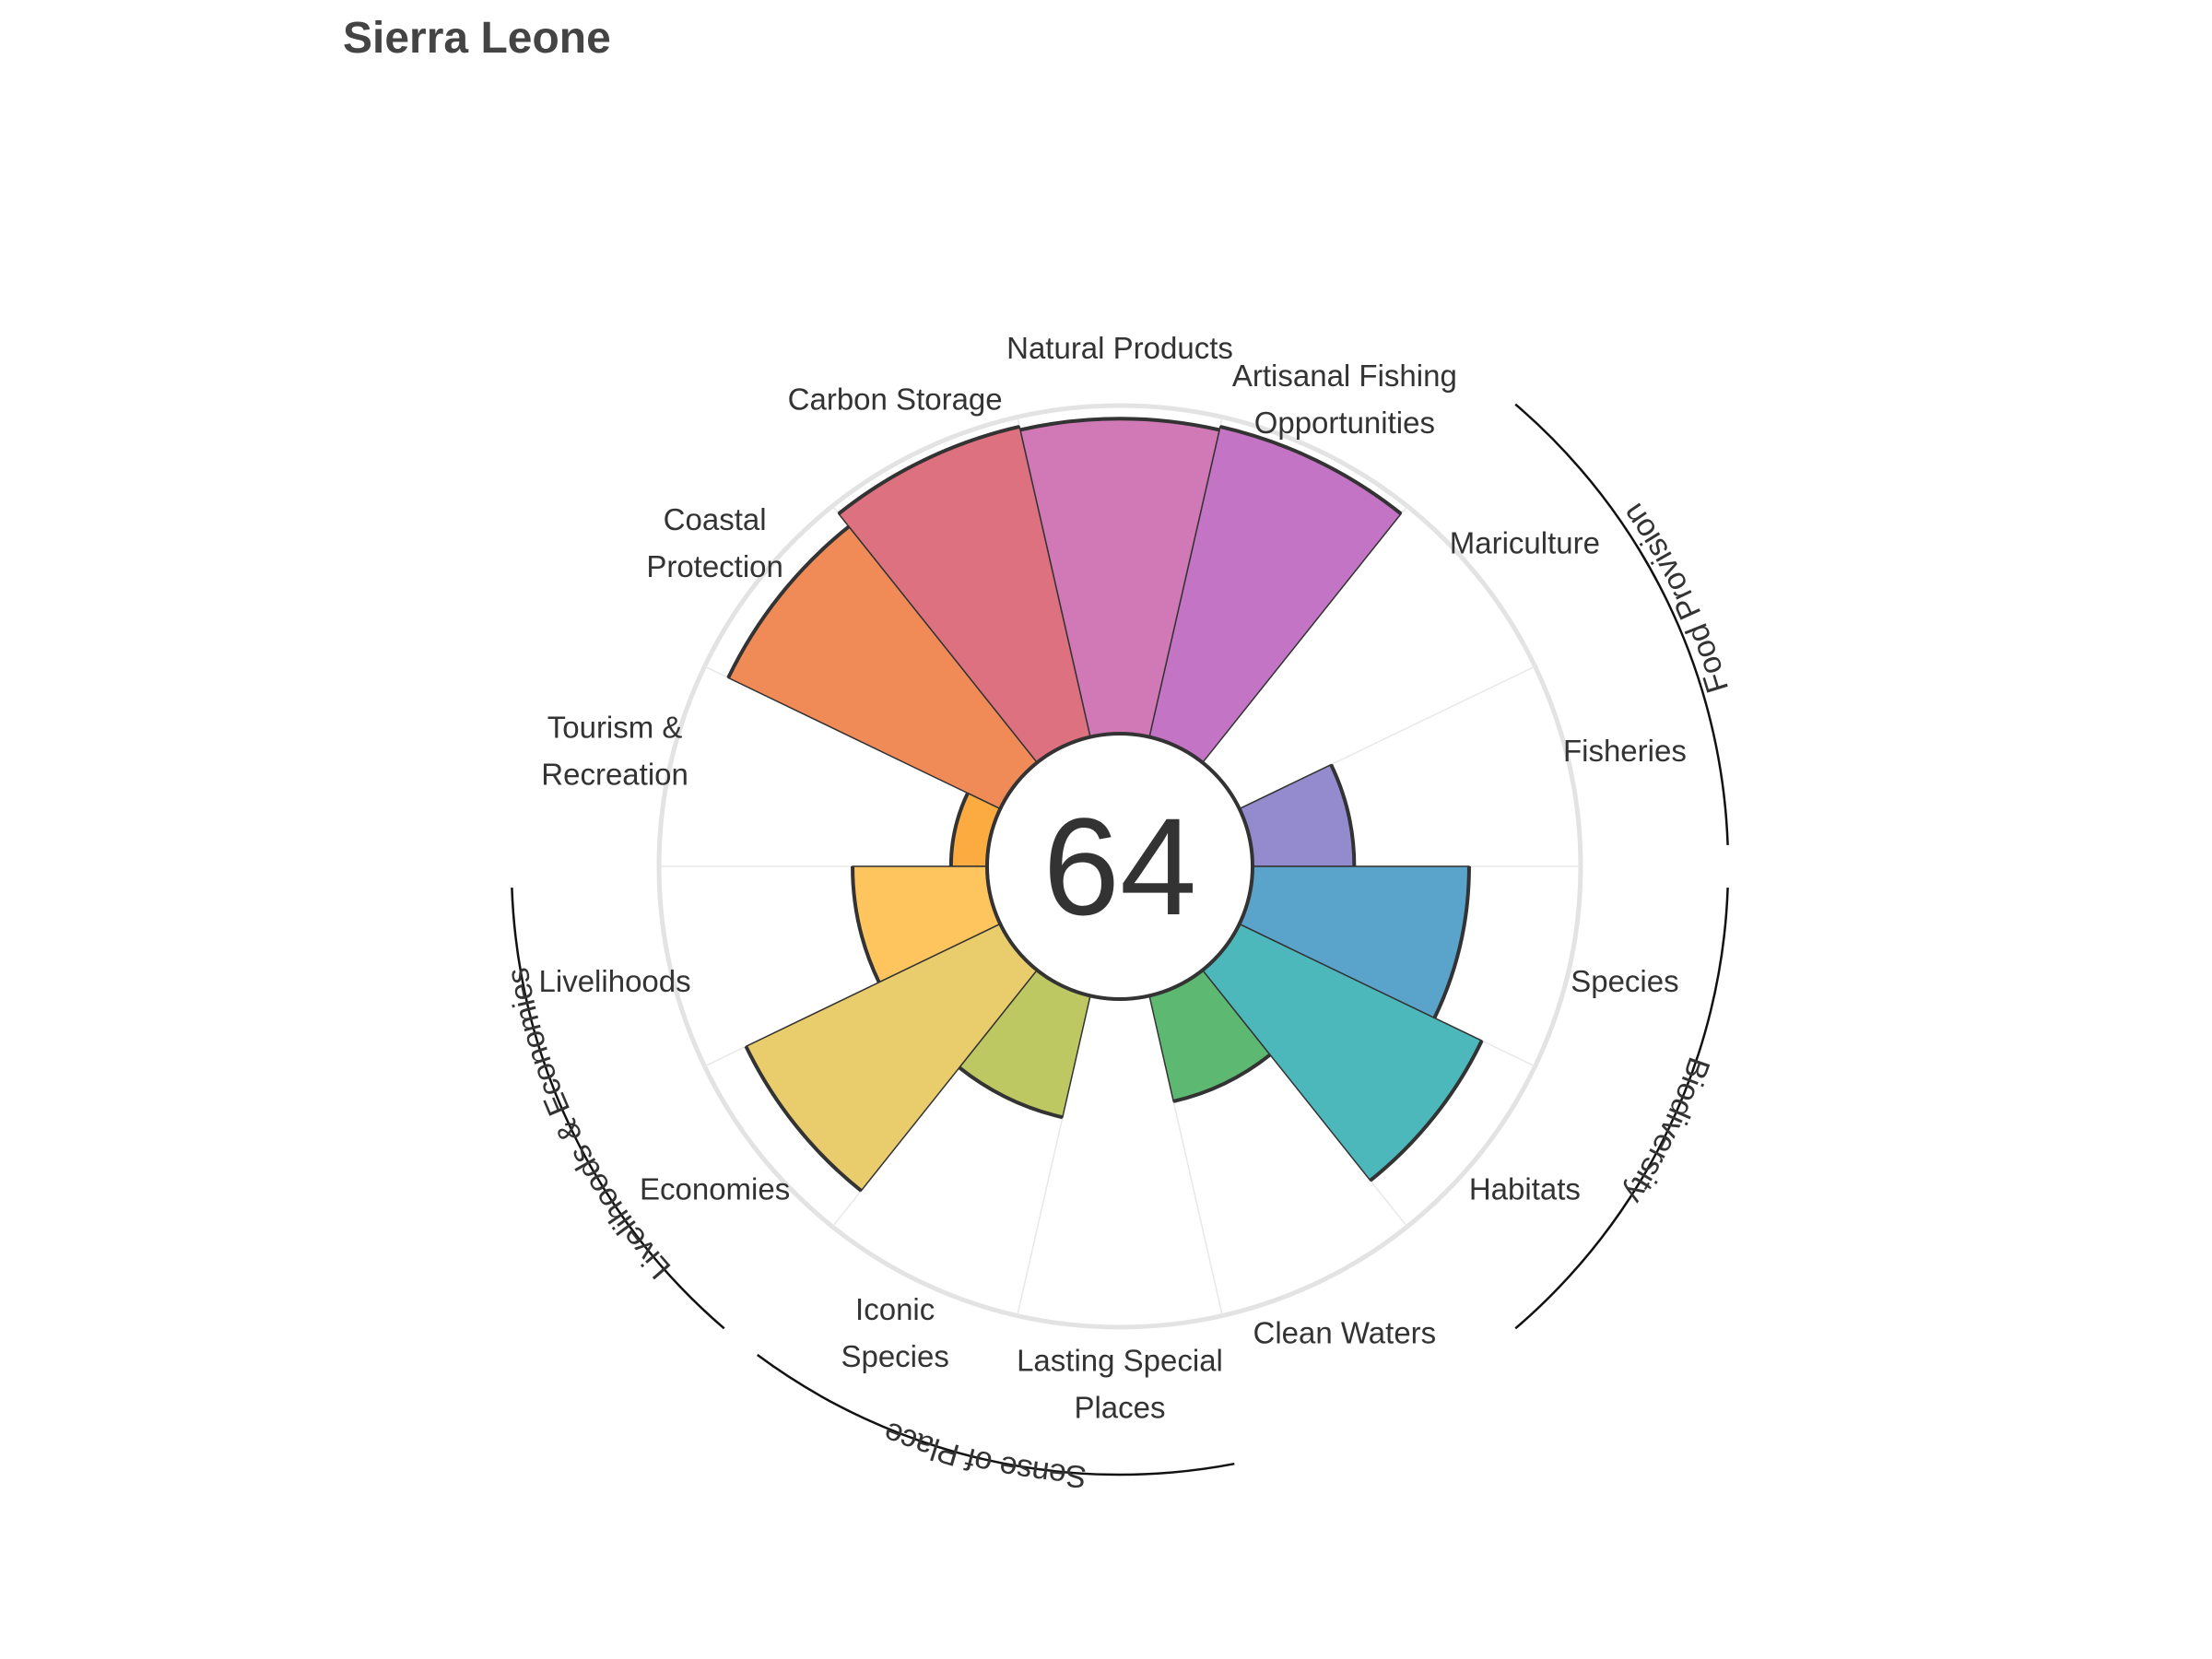 The height and width of the screenshot is (1659, 2212). I want to click on group-label-text: Food Provision, so click(1675, 597).